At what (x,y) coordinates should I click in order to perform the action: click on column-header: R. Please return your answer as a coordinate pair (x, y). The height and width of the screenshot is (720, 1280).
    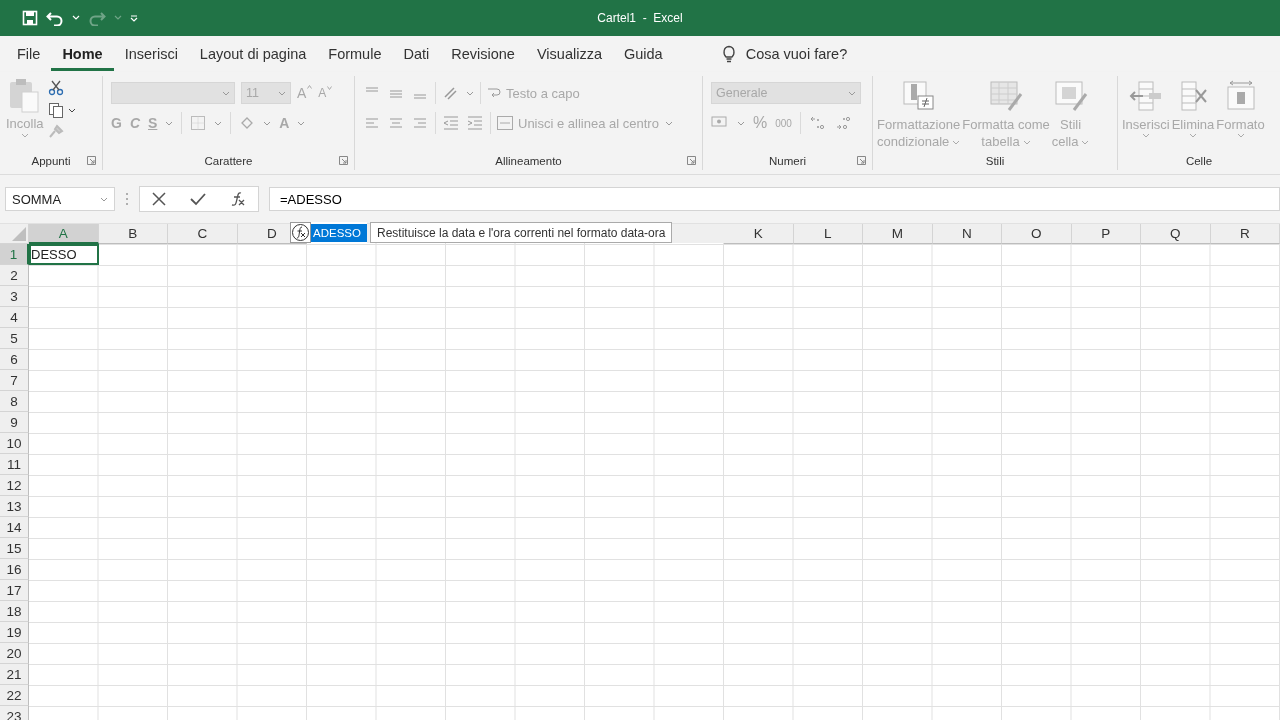
    Looking at the image, I should click on (1245, 234).